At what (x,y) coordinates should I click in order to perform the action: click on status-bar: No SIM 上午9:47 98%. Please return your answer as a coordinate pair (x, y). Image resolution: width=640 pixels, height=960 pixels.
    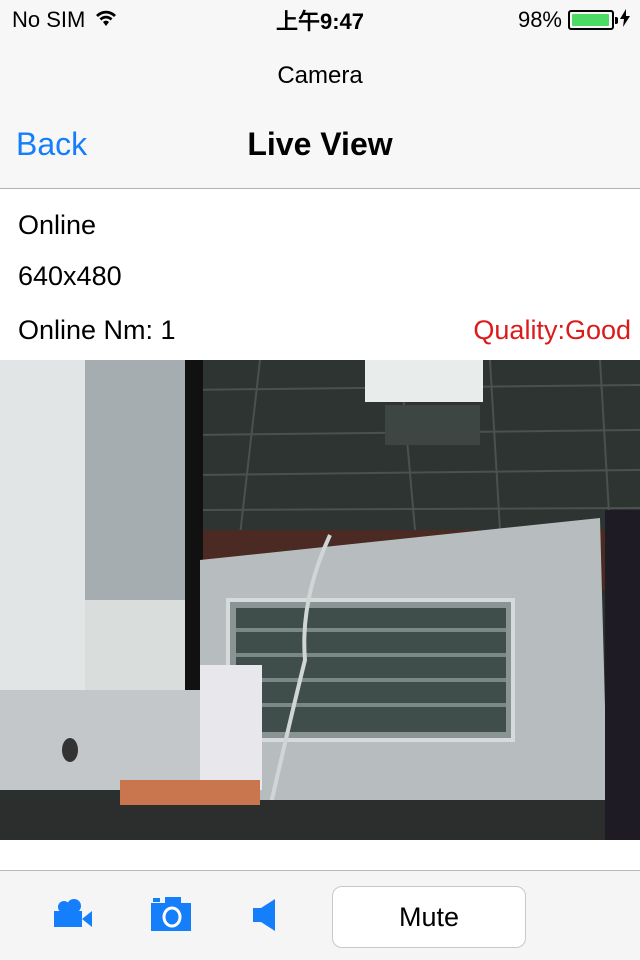
    Looking at the image, I should click on (320, 20).